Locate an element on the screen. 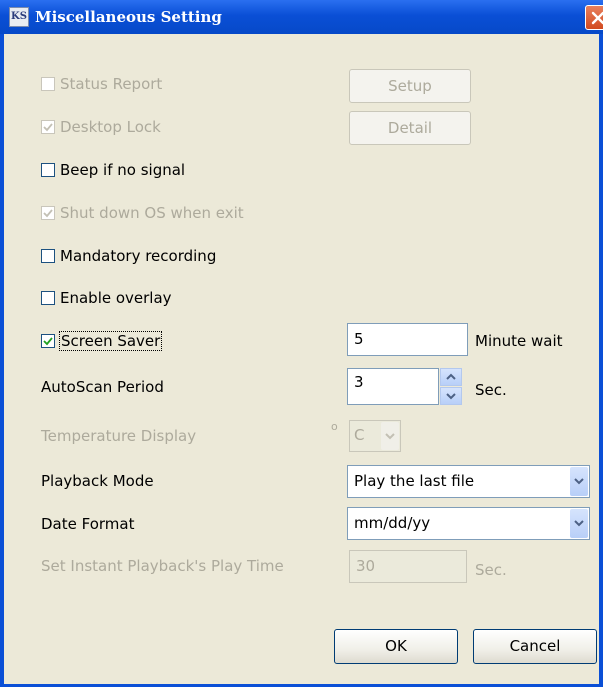 This screenshot has width=603, height=687. detail-button: Detail is located at coordinates (410, 128).